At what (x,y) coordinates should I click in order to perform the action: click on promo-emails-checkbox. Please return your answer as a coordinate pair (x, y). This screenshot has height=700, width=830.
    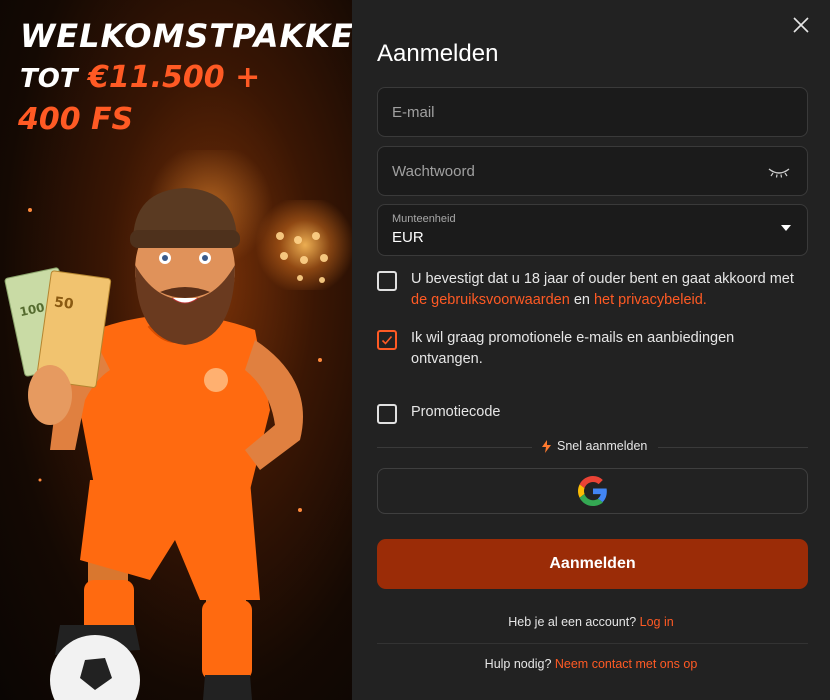
    Looking at the image, I should click on (387, 340).